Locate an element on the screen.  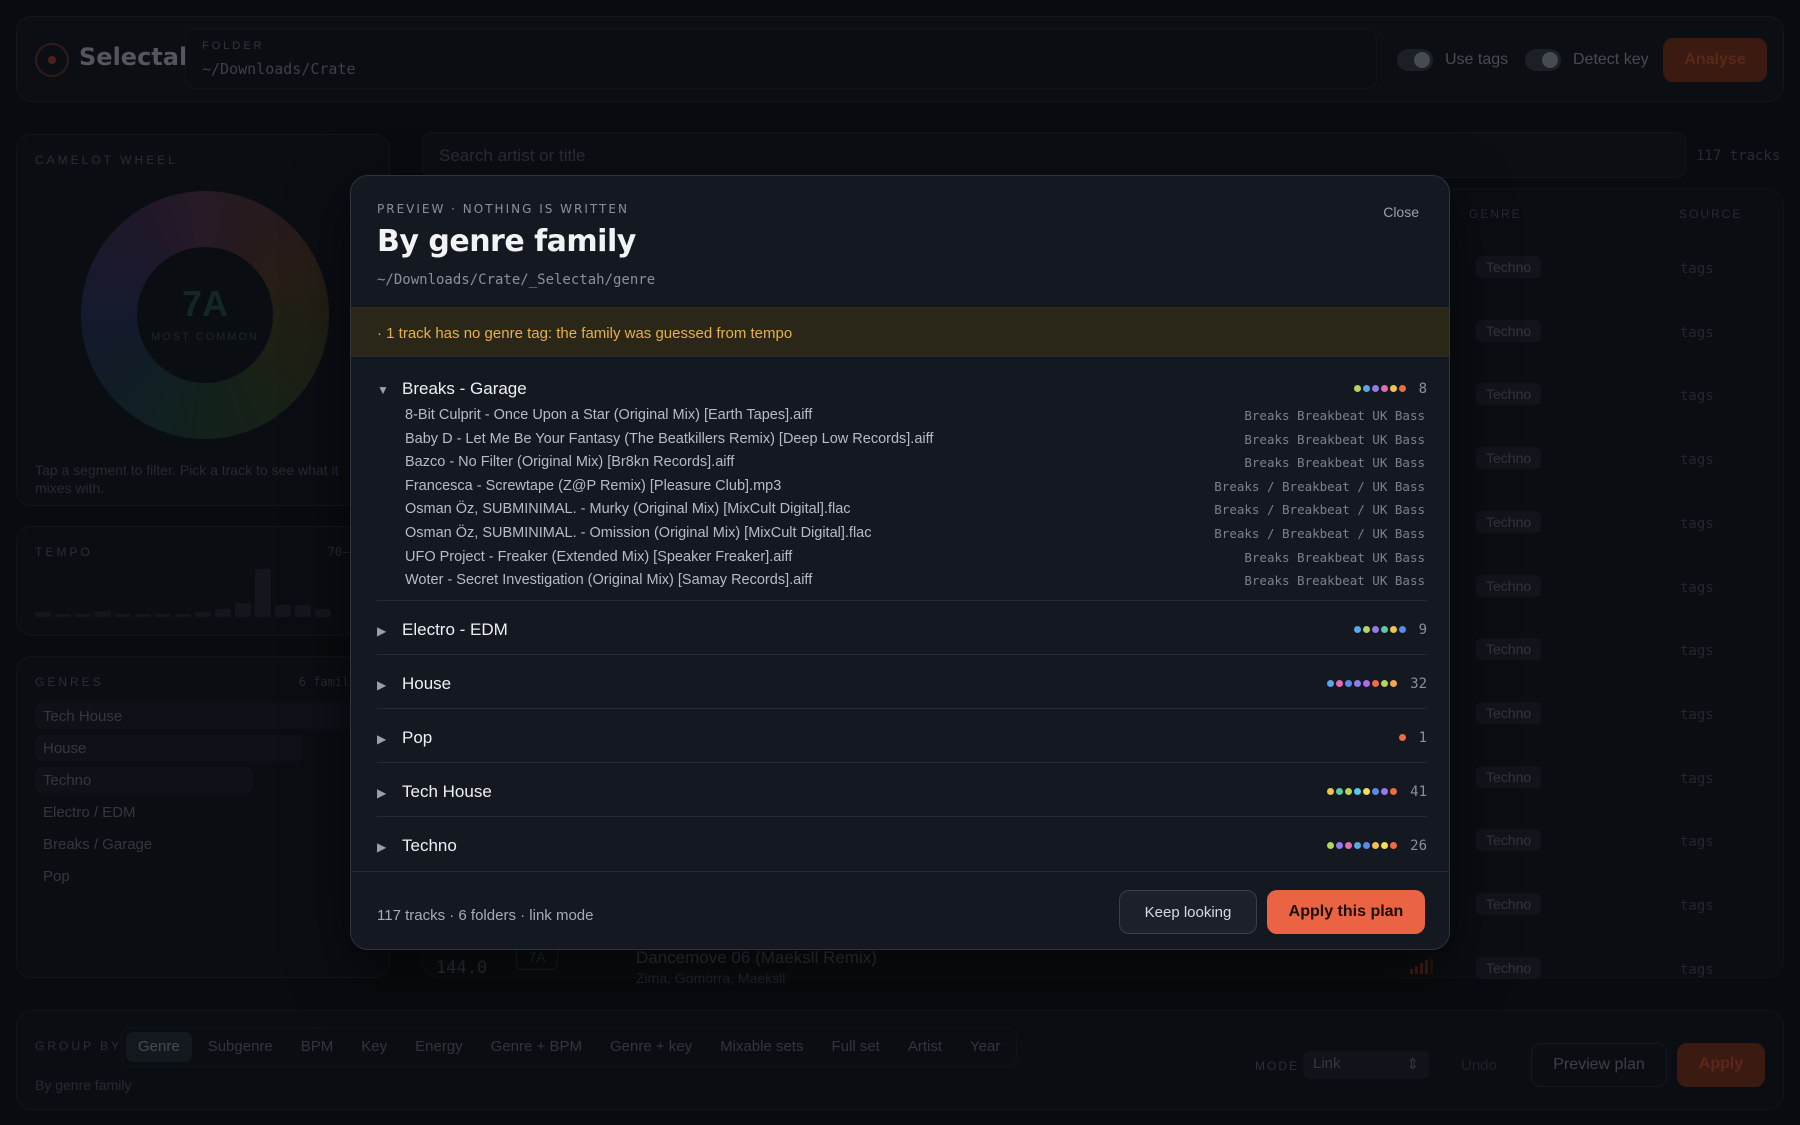
group-row: ▶ Pop 1 is located at coordinates (902, 742).